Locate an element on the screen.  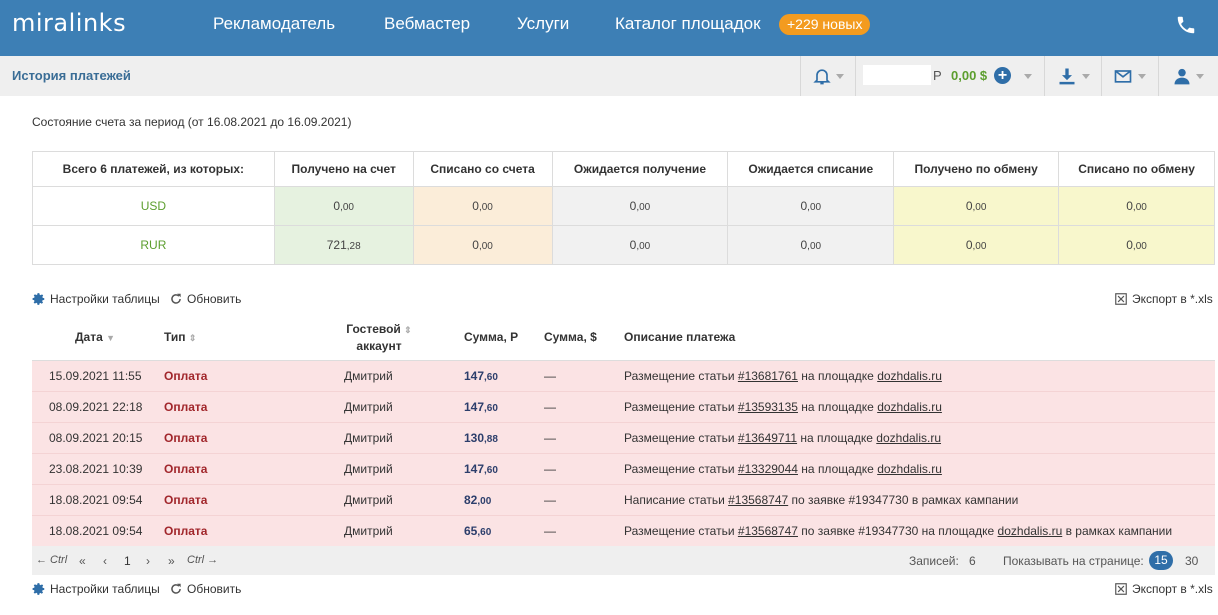
cell-guest: Дмитрий is located at coordinates (379, 469).